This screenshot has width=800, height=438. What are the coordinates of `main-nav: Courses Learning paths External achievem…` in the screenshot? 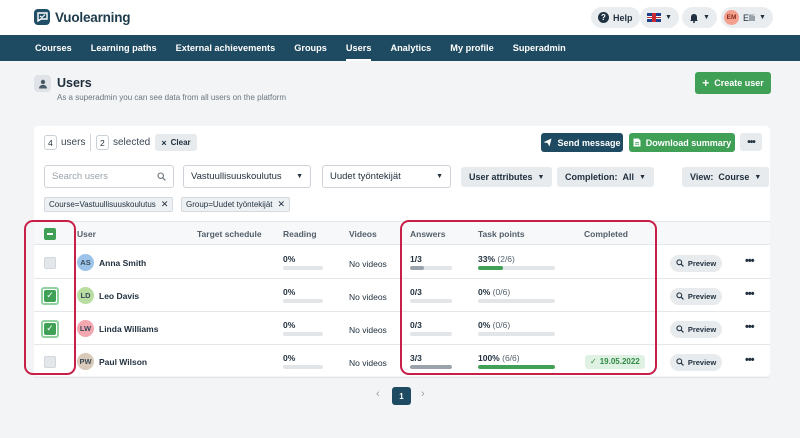 It's located at (400, 48).